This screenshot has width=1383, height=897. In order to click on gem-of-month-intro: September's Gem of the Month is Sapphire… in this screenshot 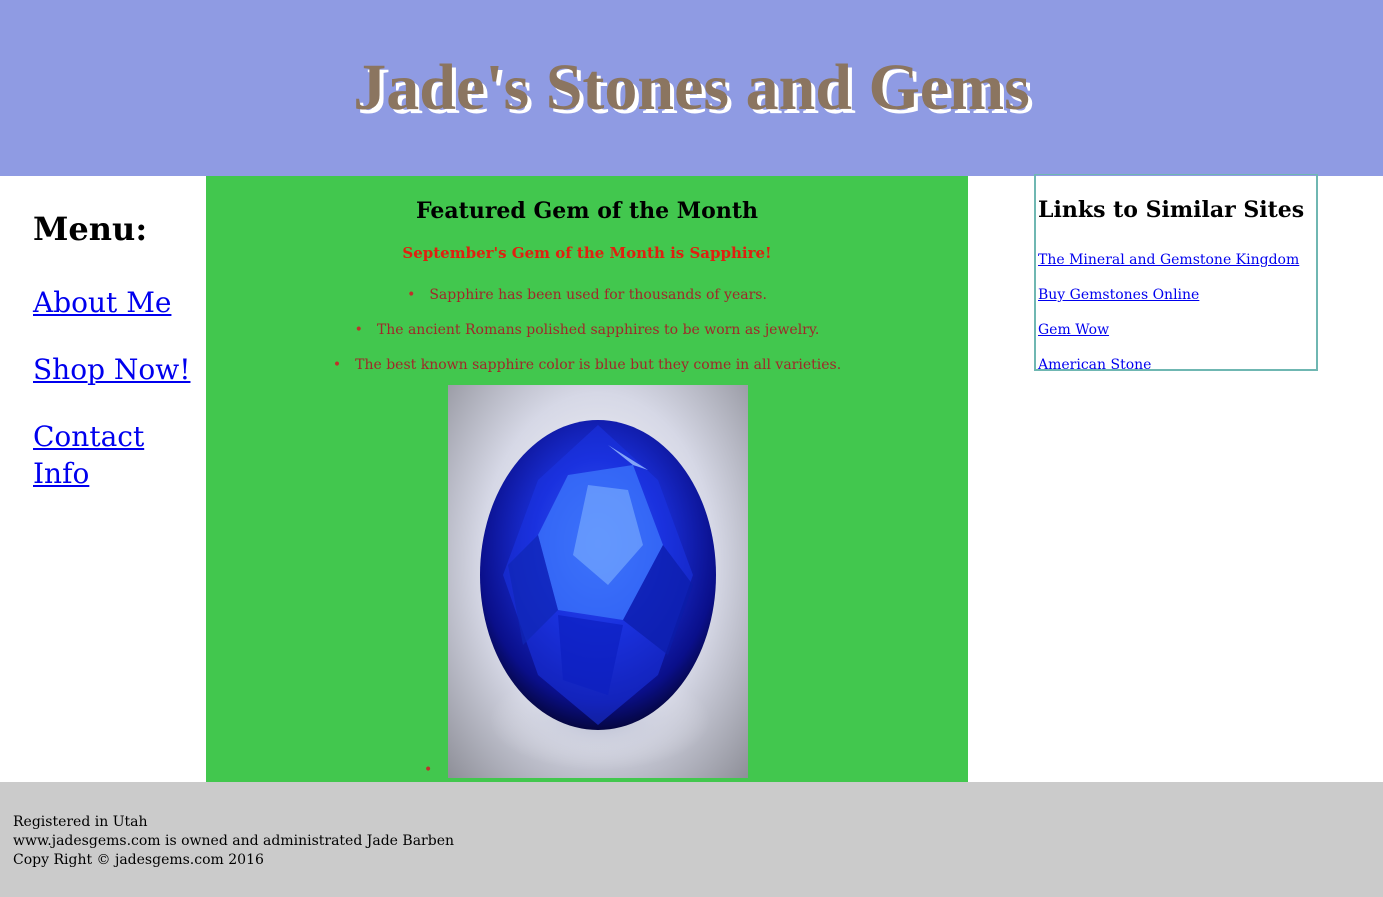, I will do `click(587, 253)`.